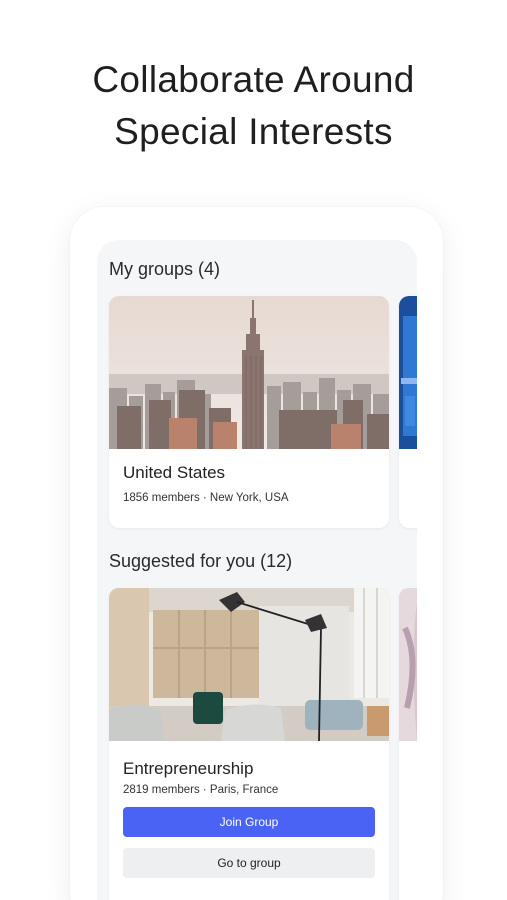 This screenshot has height=900, width=507. What do you see at coordinates (174, 472) in the screenshot?
I see `group-name: United States` at bounding box center [174, 472].